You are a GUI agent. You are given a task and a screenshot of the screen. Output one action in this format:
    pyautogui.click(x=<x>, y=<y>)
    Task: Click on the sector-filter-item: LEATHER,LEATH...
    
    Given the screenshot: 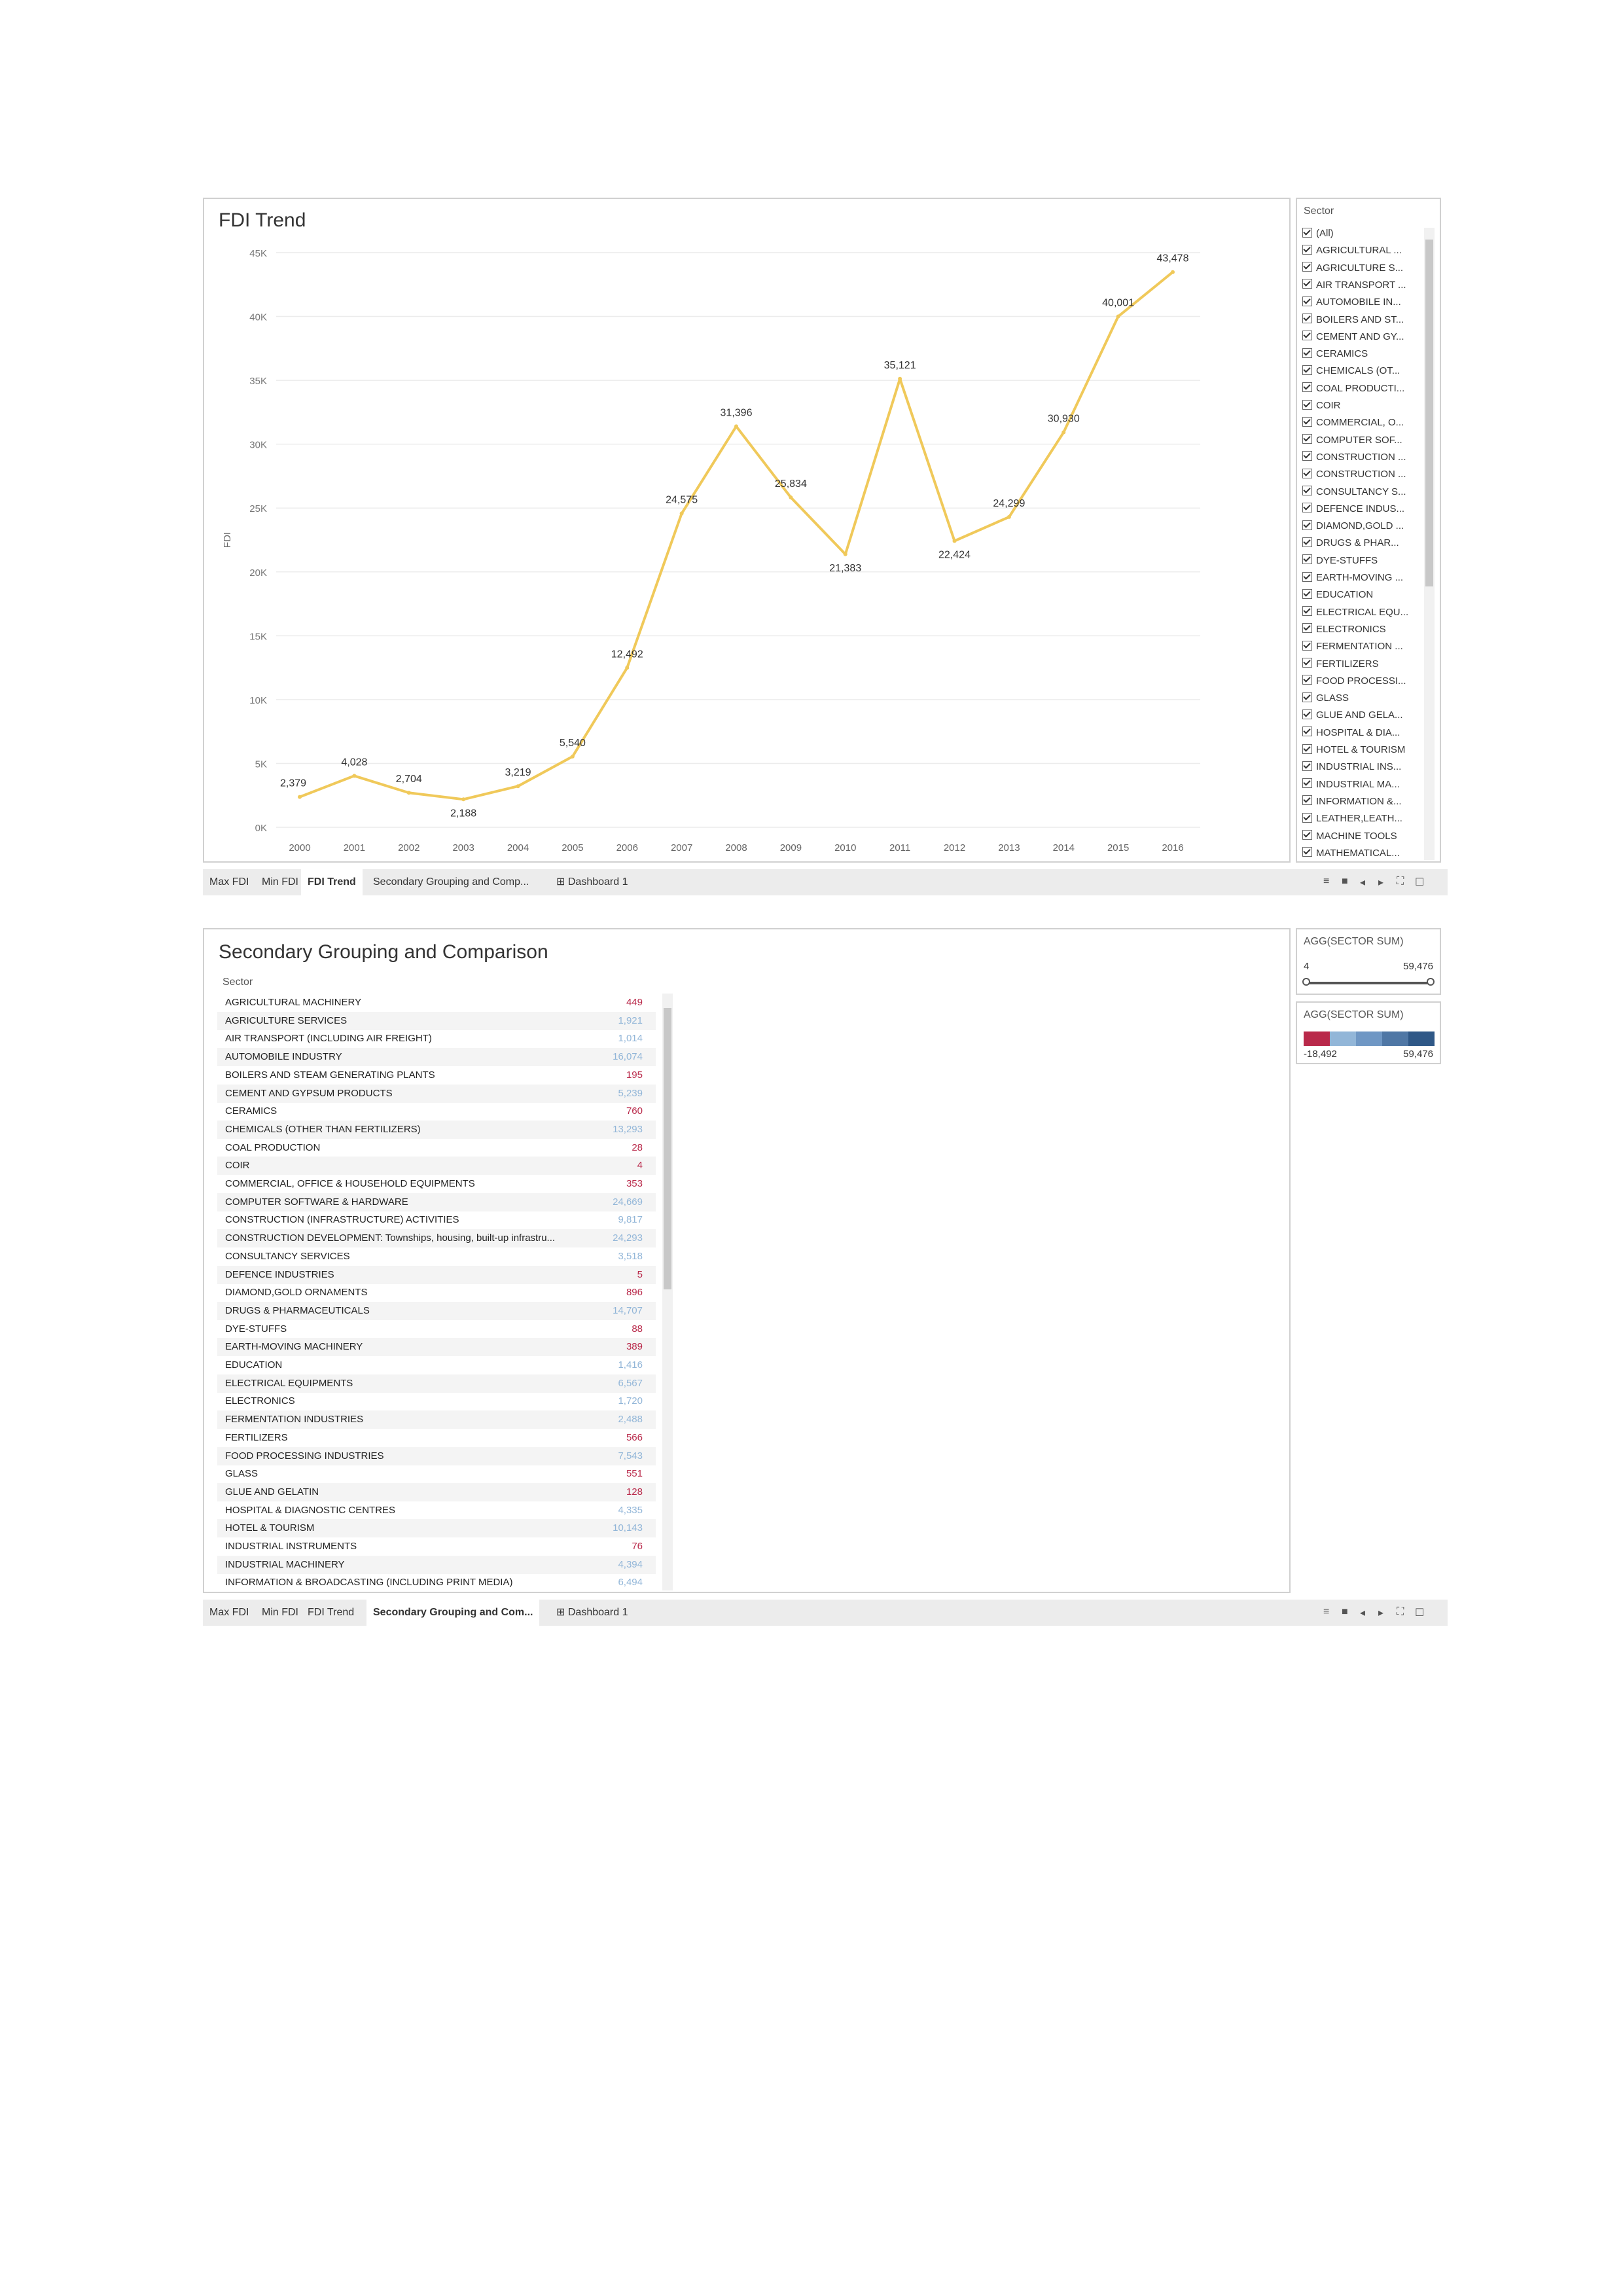 What is the action you would take?
    pyautogui.click(x=1352, y=819)
    